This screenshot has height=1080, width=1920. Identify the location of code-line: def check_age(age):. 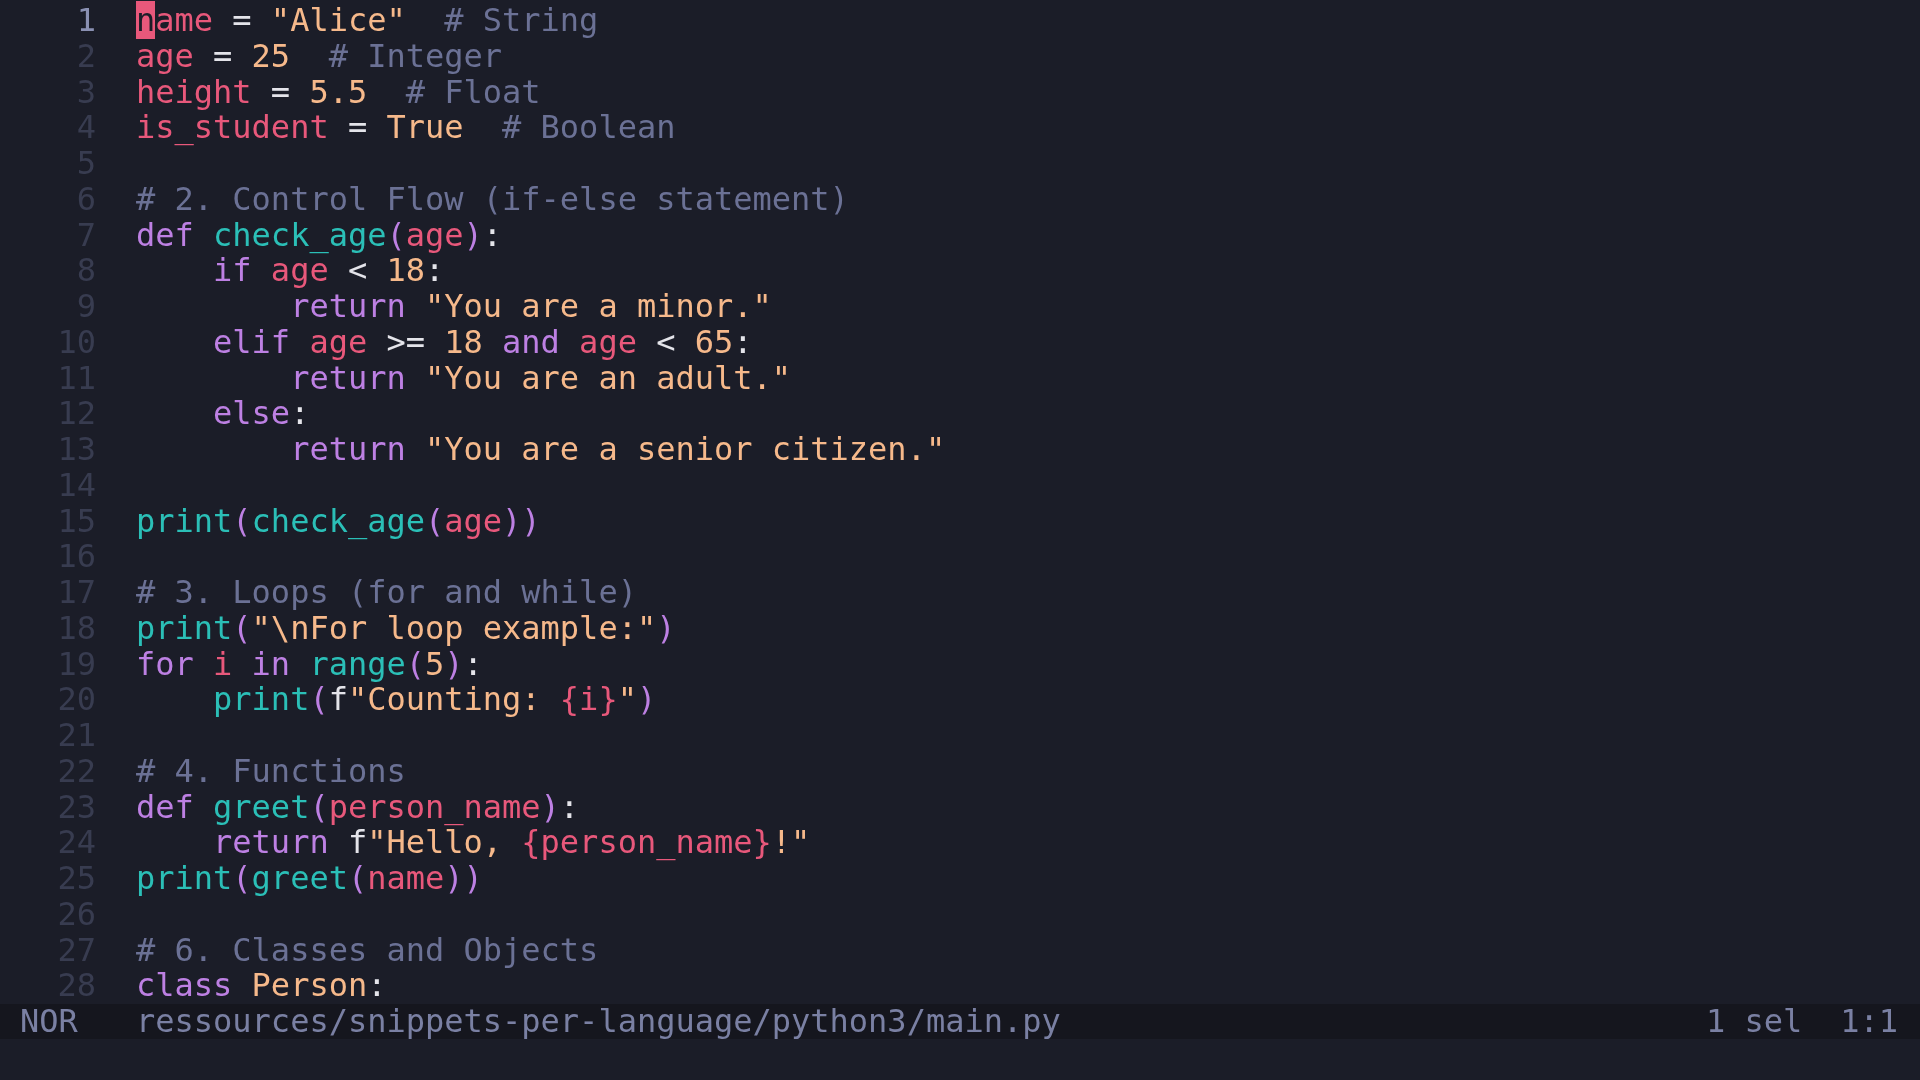
(319, 235).